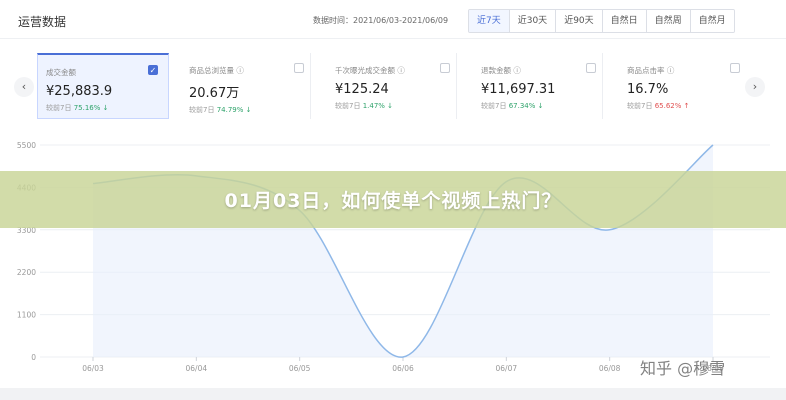 This screenshot has height=400, width=786. Describe the element at coordinates (395, 106) in the screenshot. I see `metric-compare: 较前7日 1.47% ↓` at that location.